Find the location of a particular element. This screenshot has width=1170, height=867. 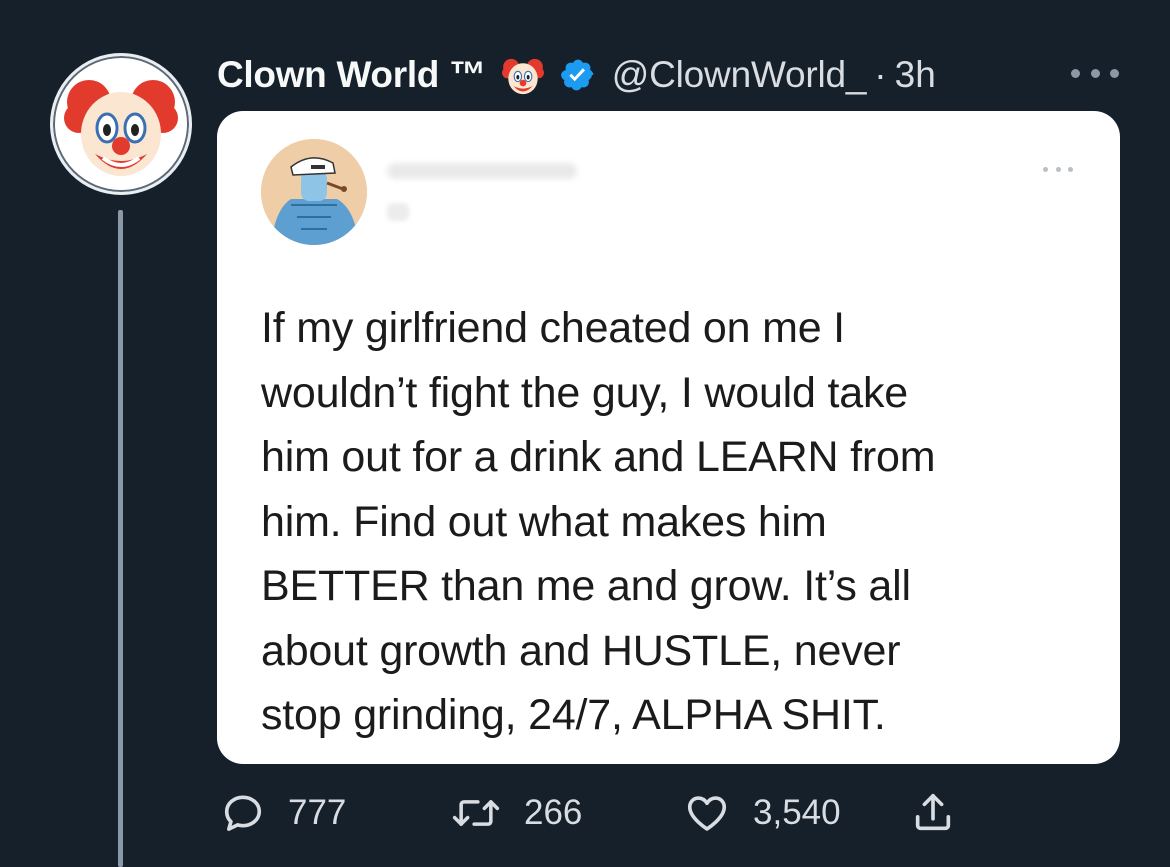

reply-button: 777 is located at coordinates (283, 813).